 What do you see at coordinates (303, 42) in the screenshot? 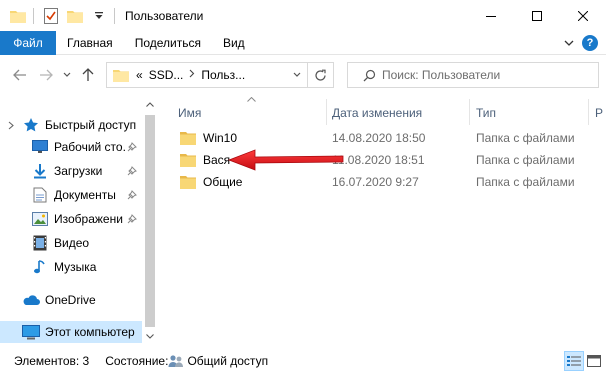
I see `ribbon-tabs: Файл Главная Поделиться Вид ?` at bounding box center [303, 42].